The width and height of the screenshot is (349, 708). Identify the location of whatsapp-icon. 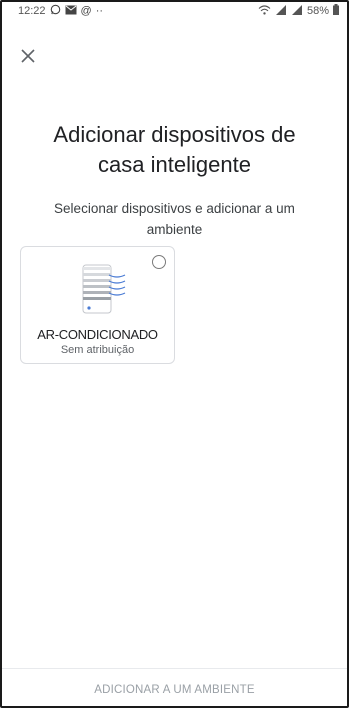
(55, 11).